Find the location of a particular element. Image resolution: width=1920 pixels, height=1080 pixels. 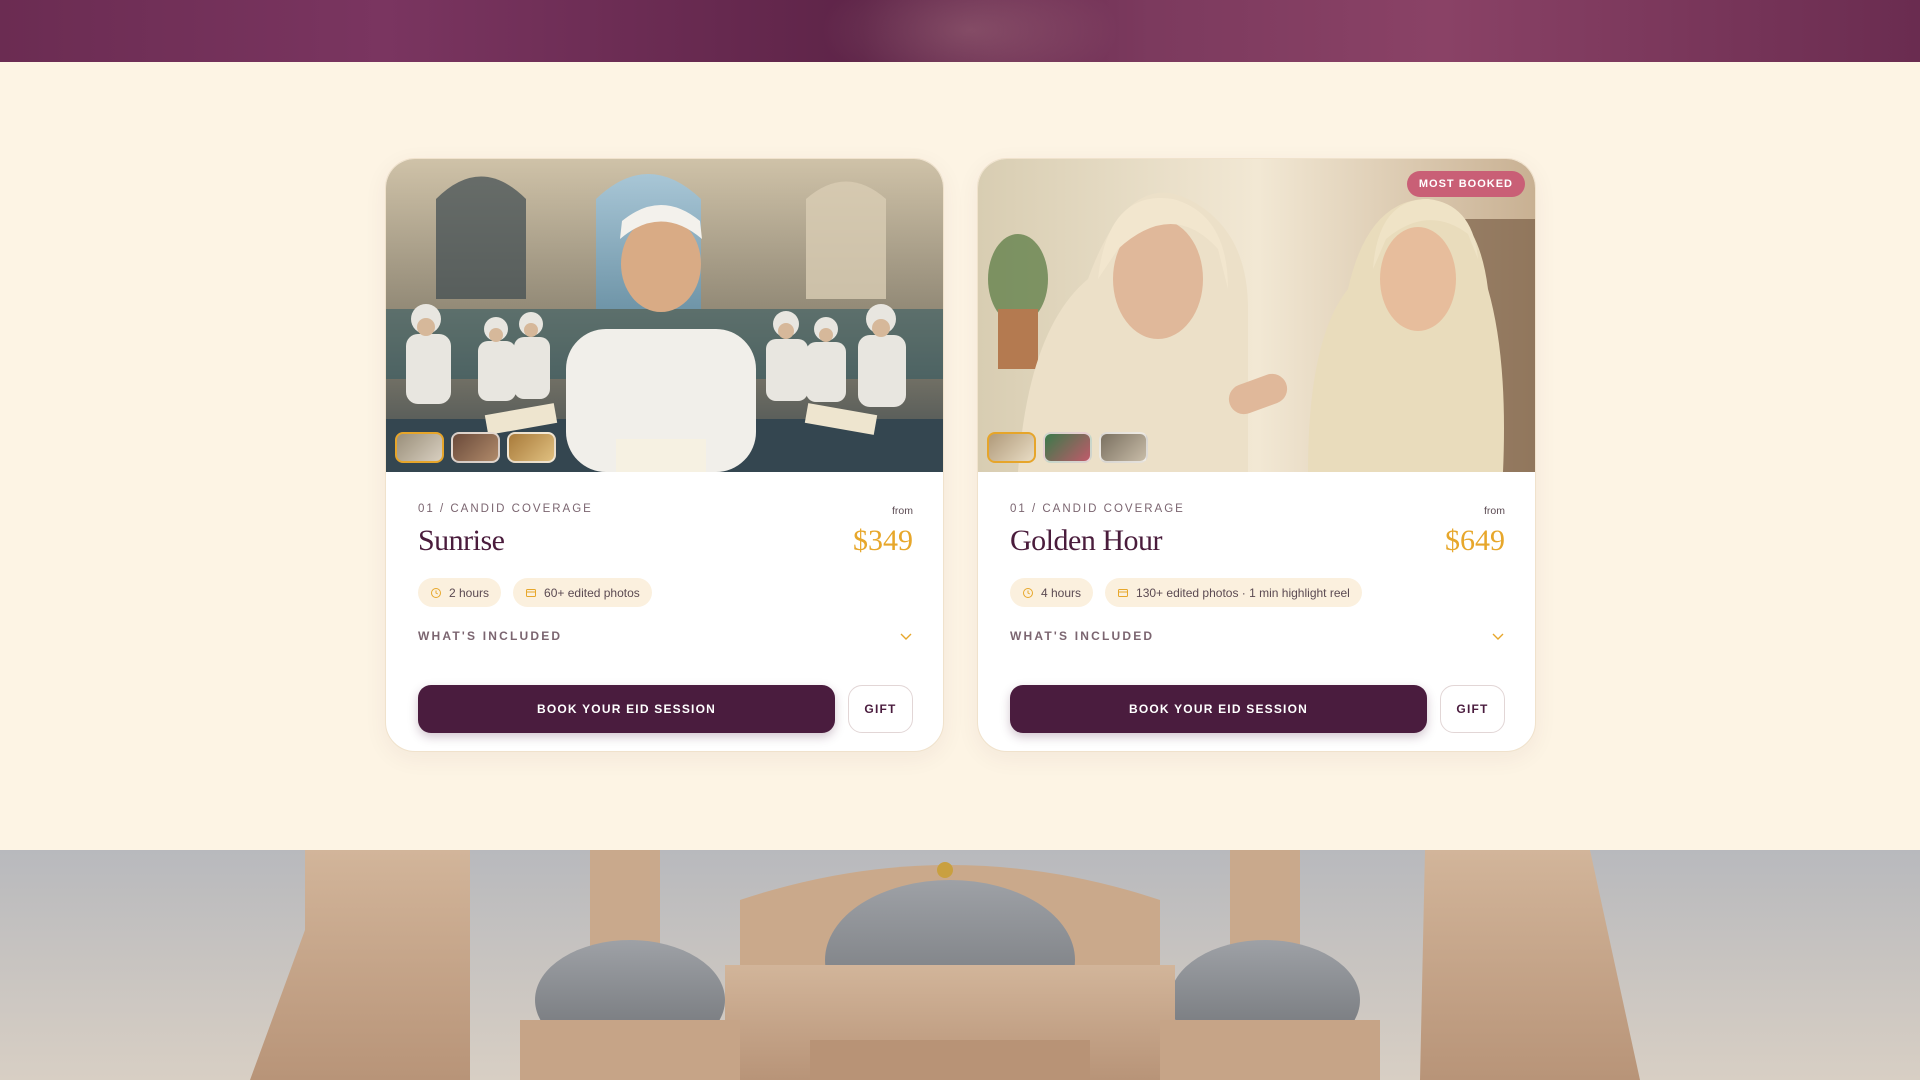

photos-chip: 60+ edited photos is located at coordinates (582, 592).